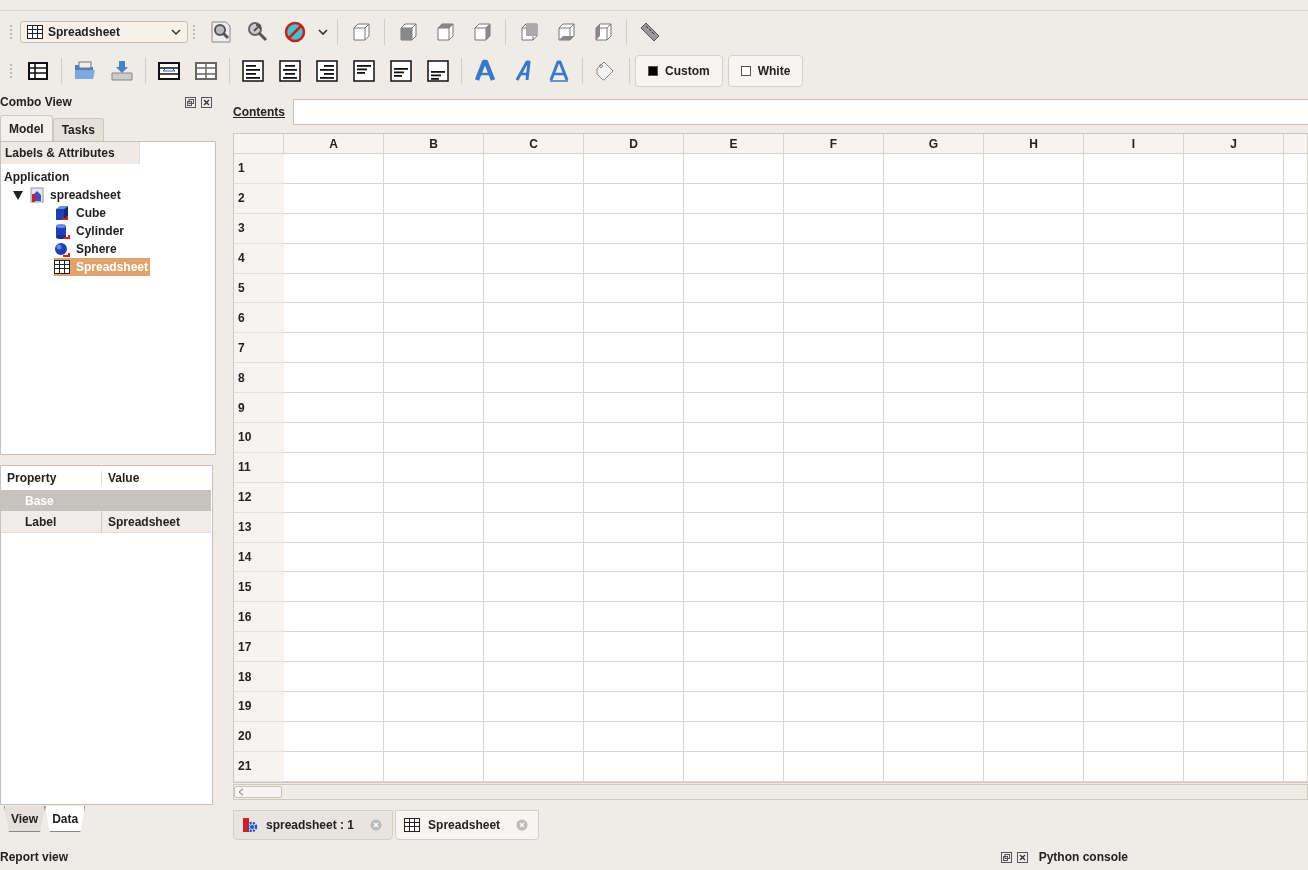 This screenshot has width=1308, height=870. I want to click on expanded-arrow-icon, so click(18, 195).